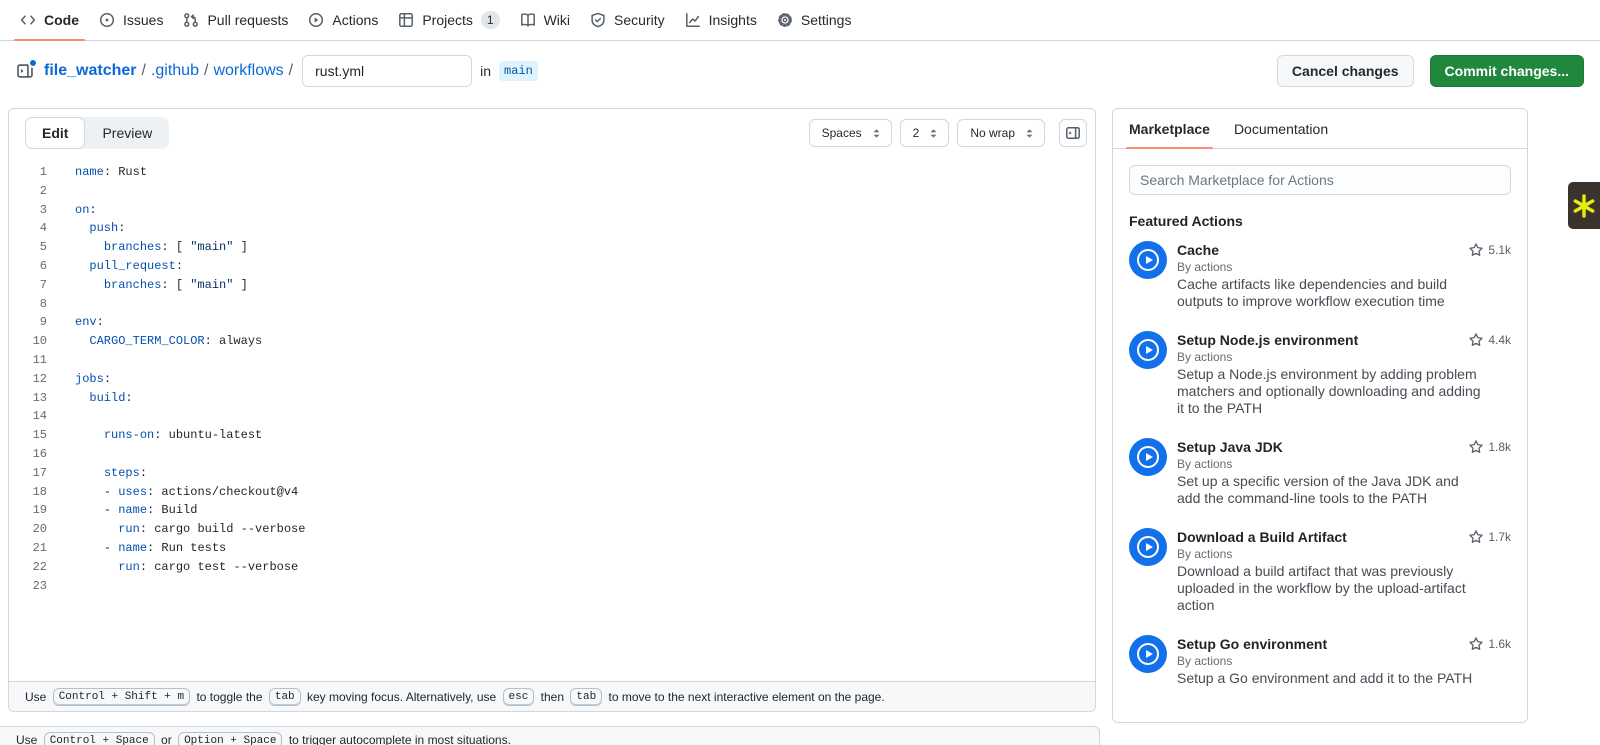 The height and width of the screenshot is (745, 1600). I want to click on nav-item-projects: Projects 1, so click(448, 20).